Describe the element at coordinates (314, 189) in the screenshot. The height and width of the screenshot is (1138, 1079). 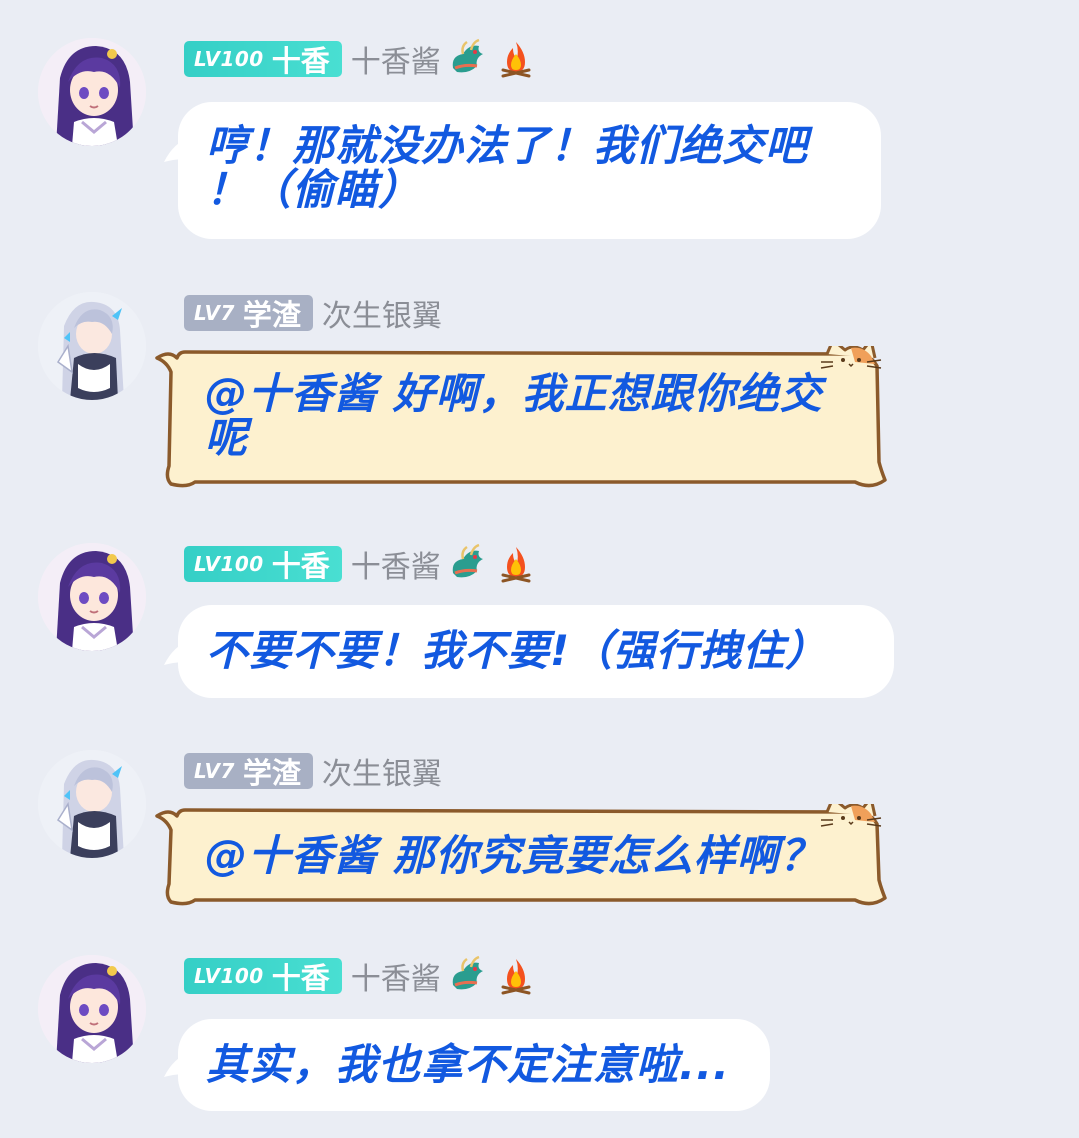
I see `message-text-line: ！（偷瞄）` at that location.